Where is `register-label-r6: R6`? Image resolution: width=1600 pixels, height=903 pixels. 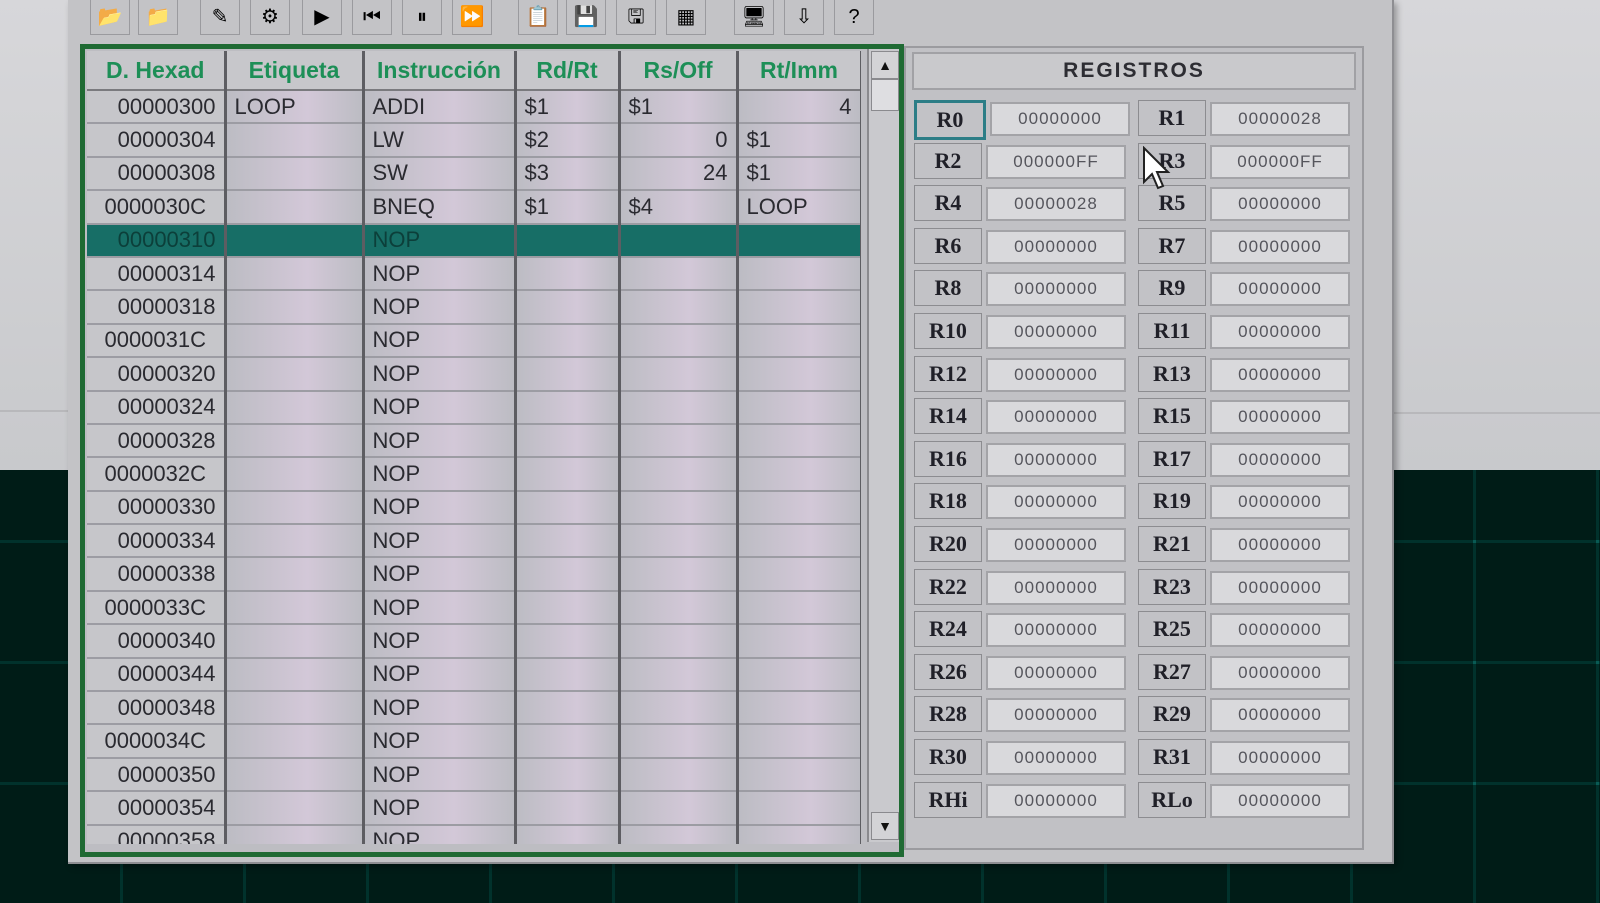 register-label-r6: R6 is located at coordinates (948, 245).